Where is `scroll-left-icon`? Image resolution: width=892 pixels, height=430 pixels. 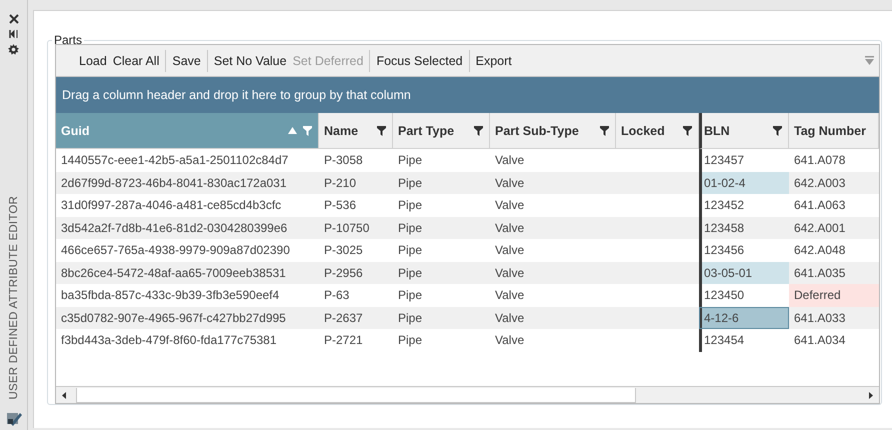
scroll-left-icon is located at coordinates (64, 395).